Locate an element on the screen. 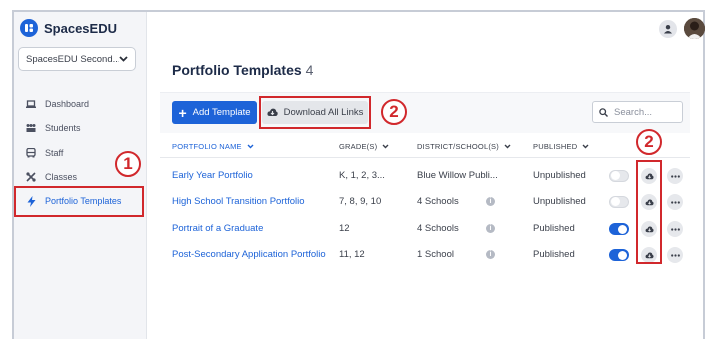 This screenshot has height=339, width=711. portfolio-name-link: Portrait of a Graduate is located at coordinates (217, 228).